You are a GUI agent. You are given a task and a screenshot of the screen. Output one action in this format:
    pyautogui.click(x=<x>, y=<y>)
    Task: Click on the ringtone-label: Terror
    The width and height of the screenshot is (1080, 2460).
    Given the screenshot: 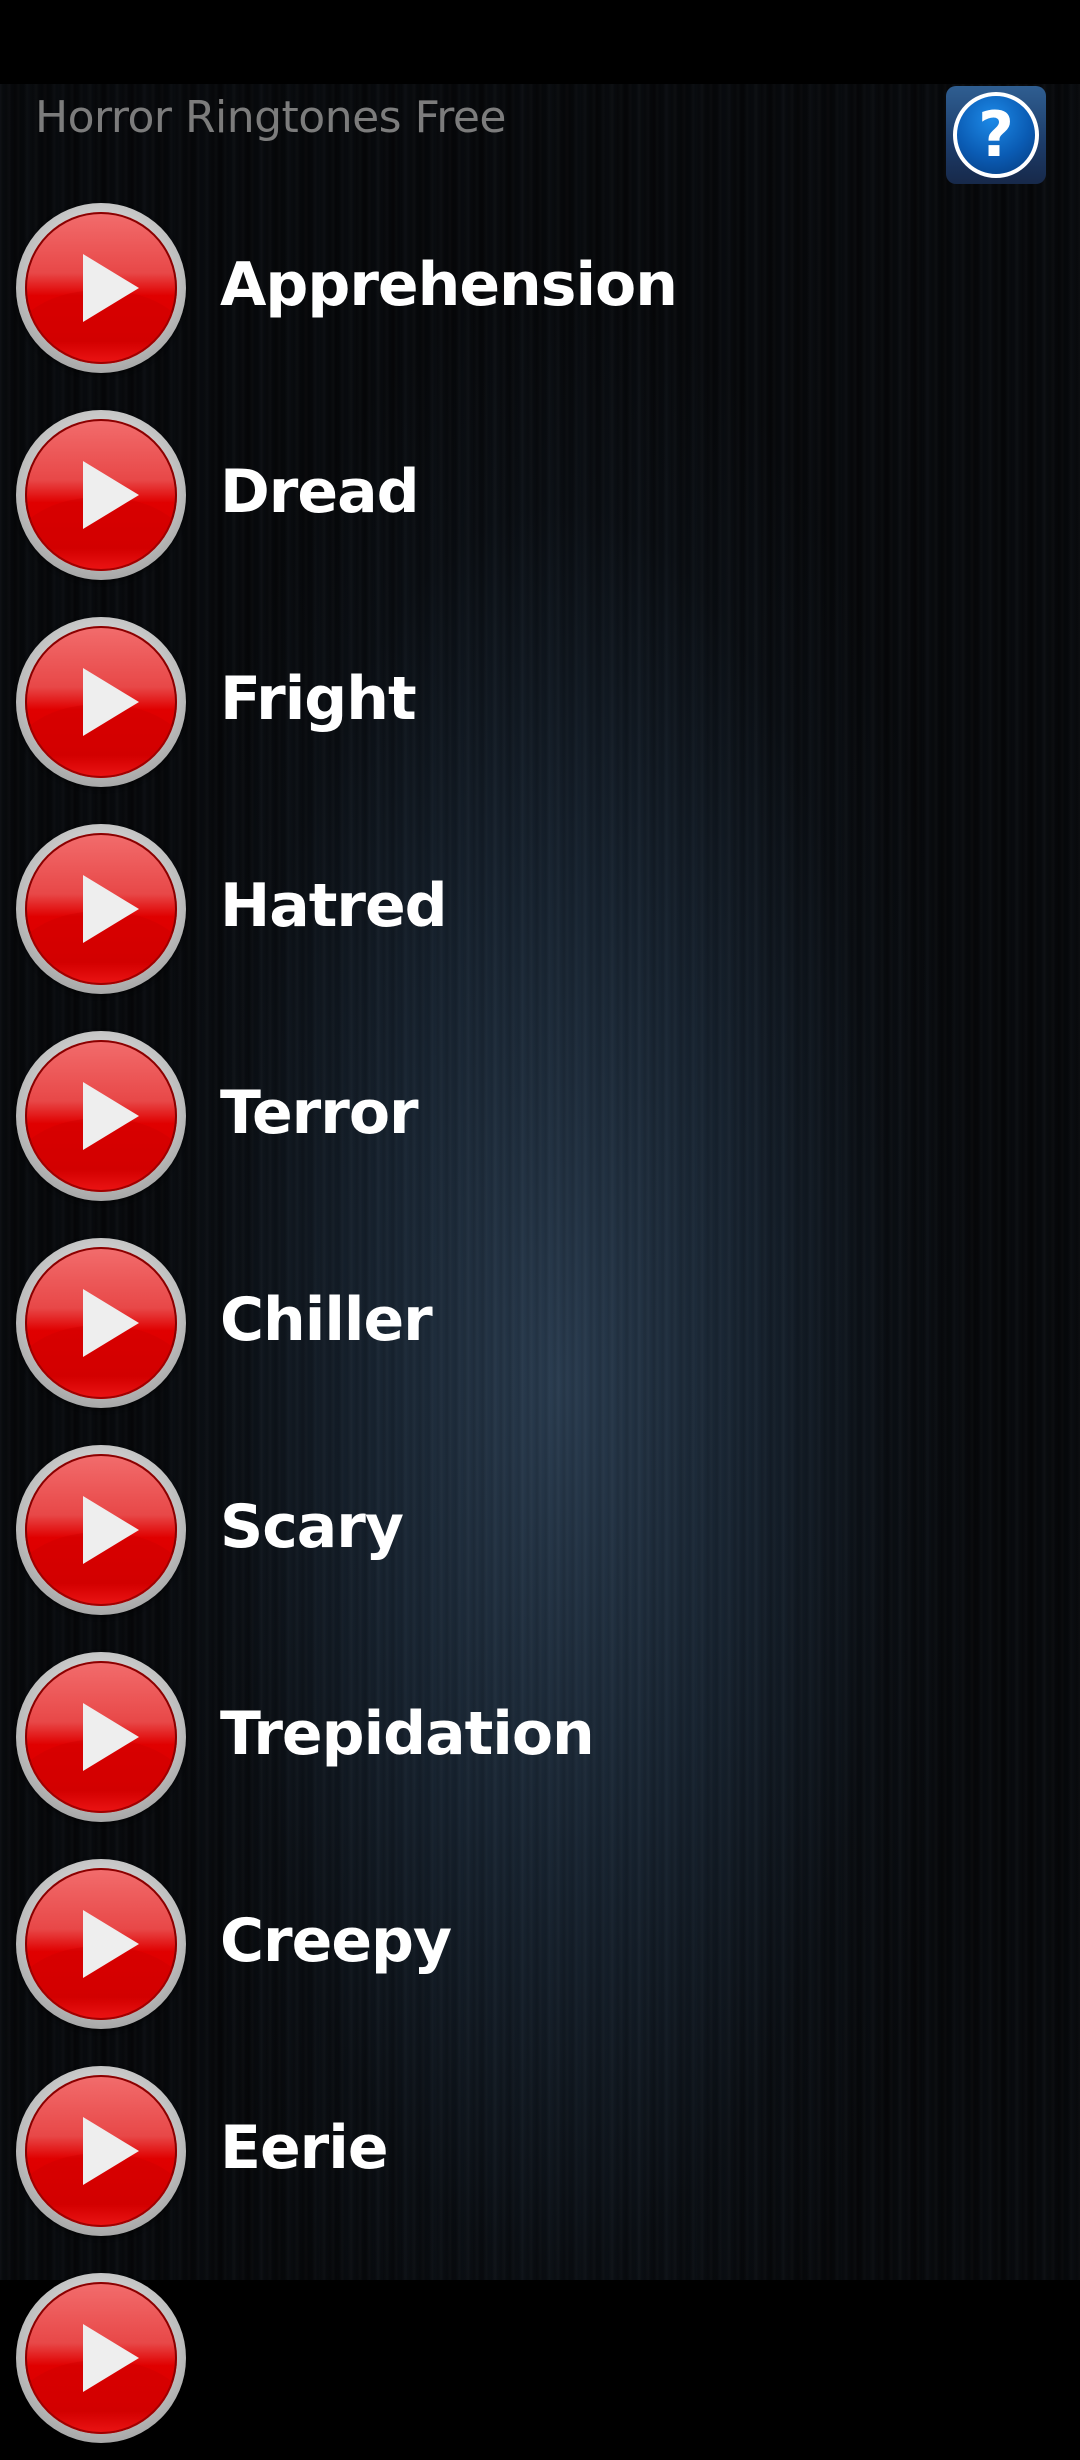 What is the action you would take?
    pyautogui.click(x=319, y=1113)
    